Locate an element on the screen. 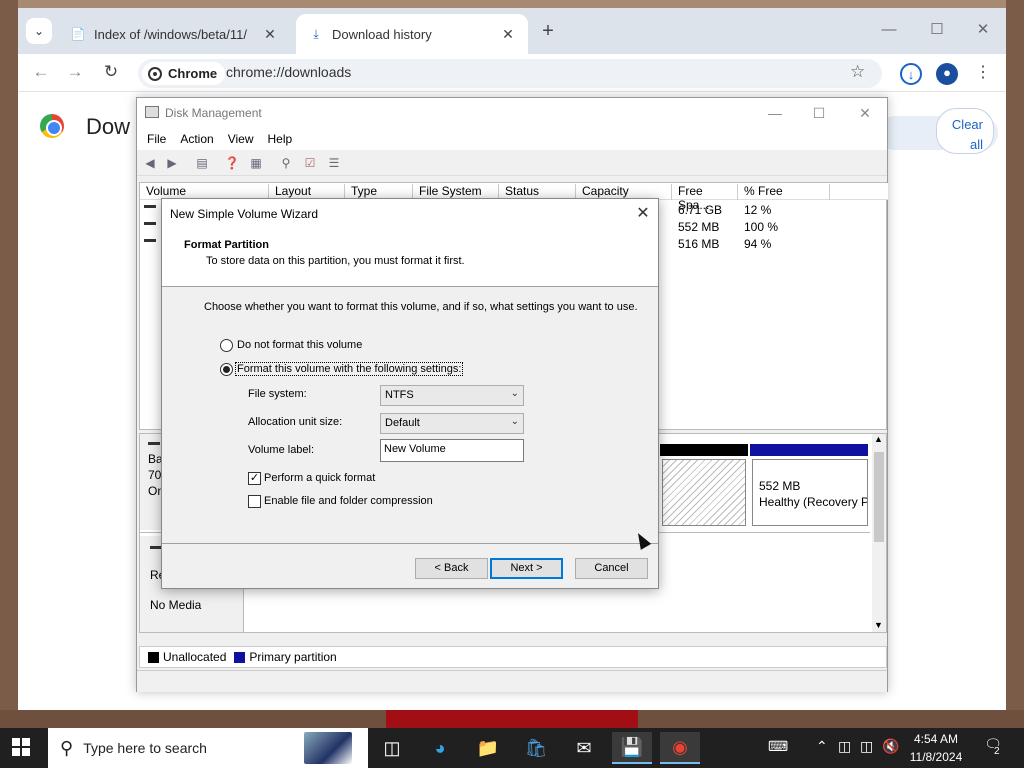 This screenshot has height=768, width=1024. menu-action: Action is located at coordinates (196, 139).